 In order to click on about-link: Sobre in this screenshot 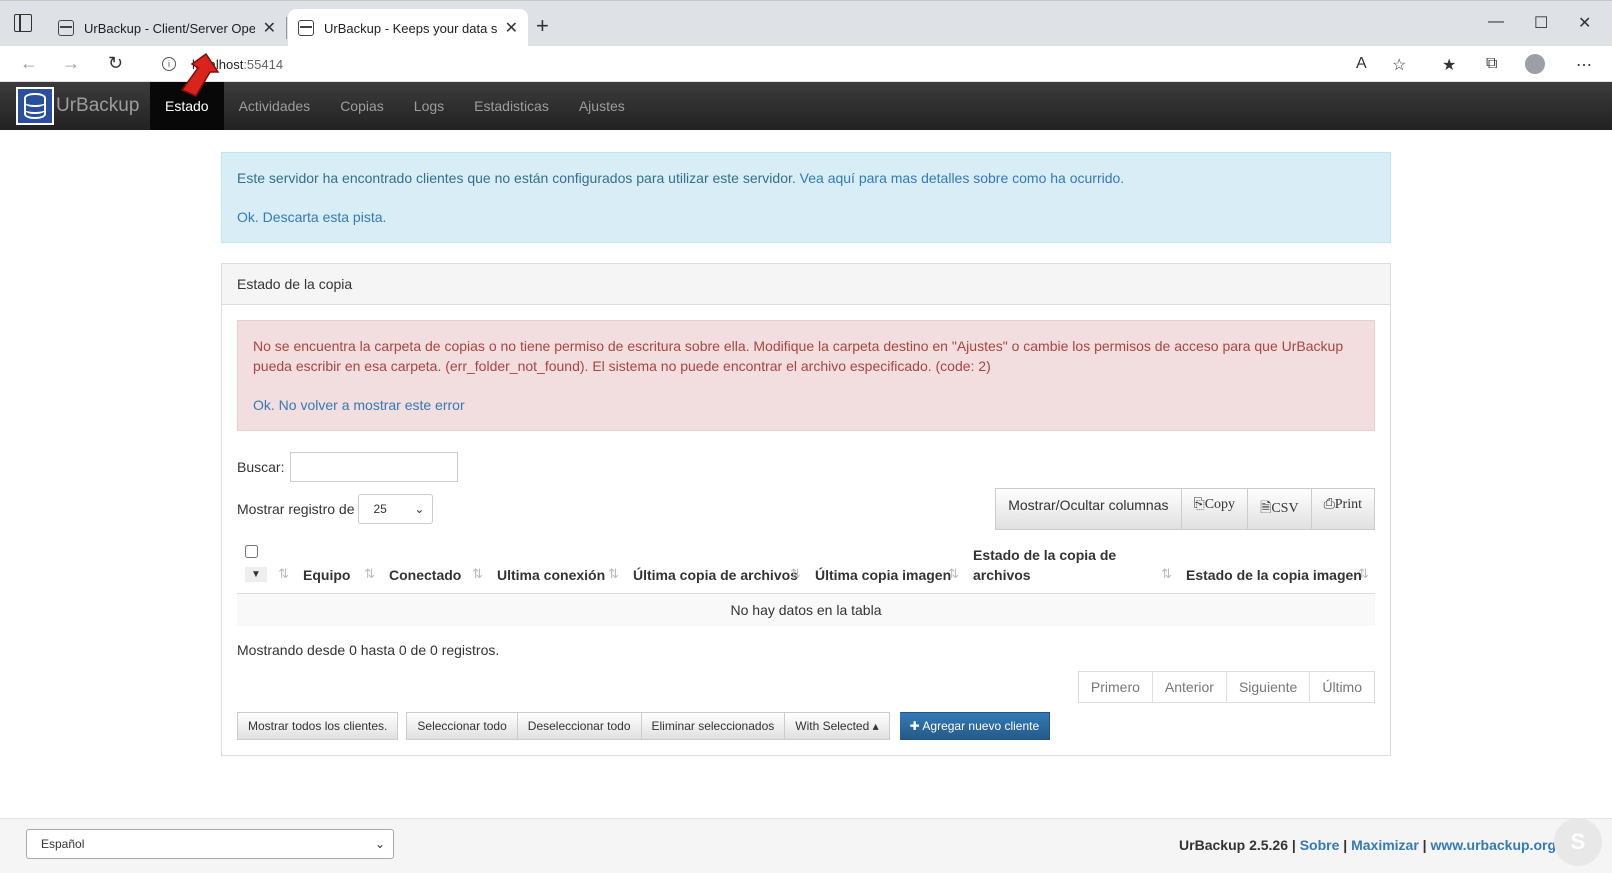, I will do `click(1320, 845)`.